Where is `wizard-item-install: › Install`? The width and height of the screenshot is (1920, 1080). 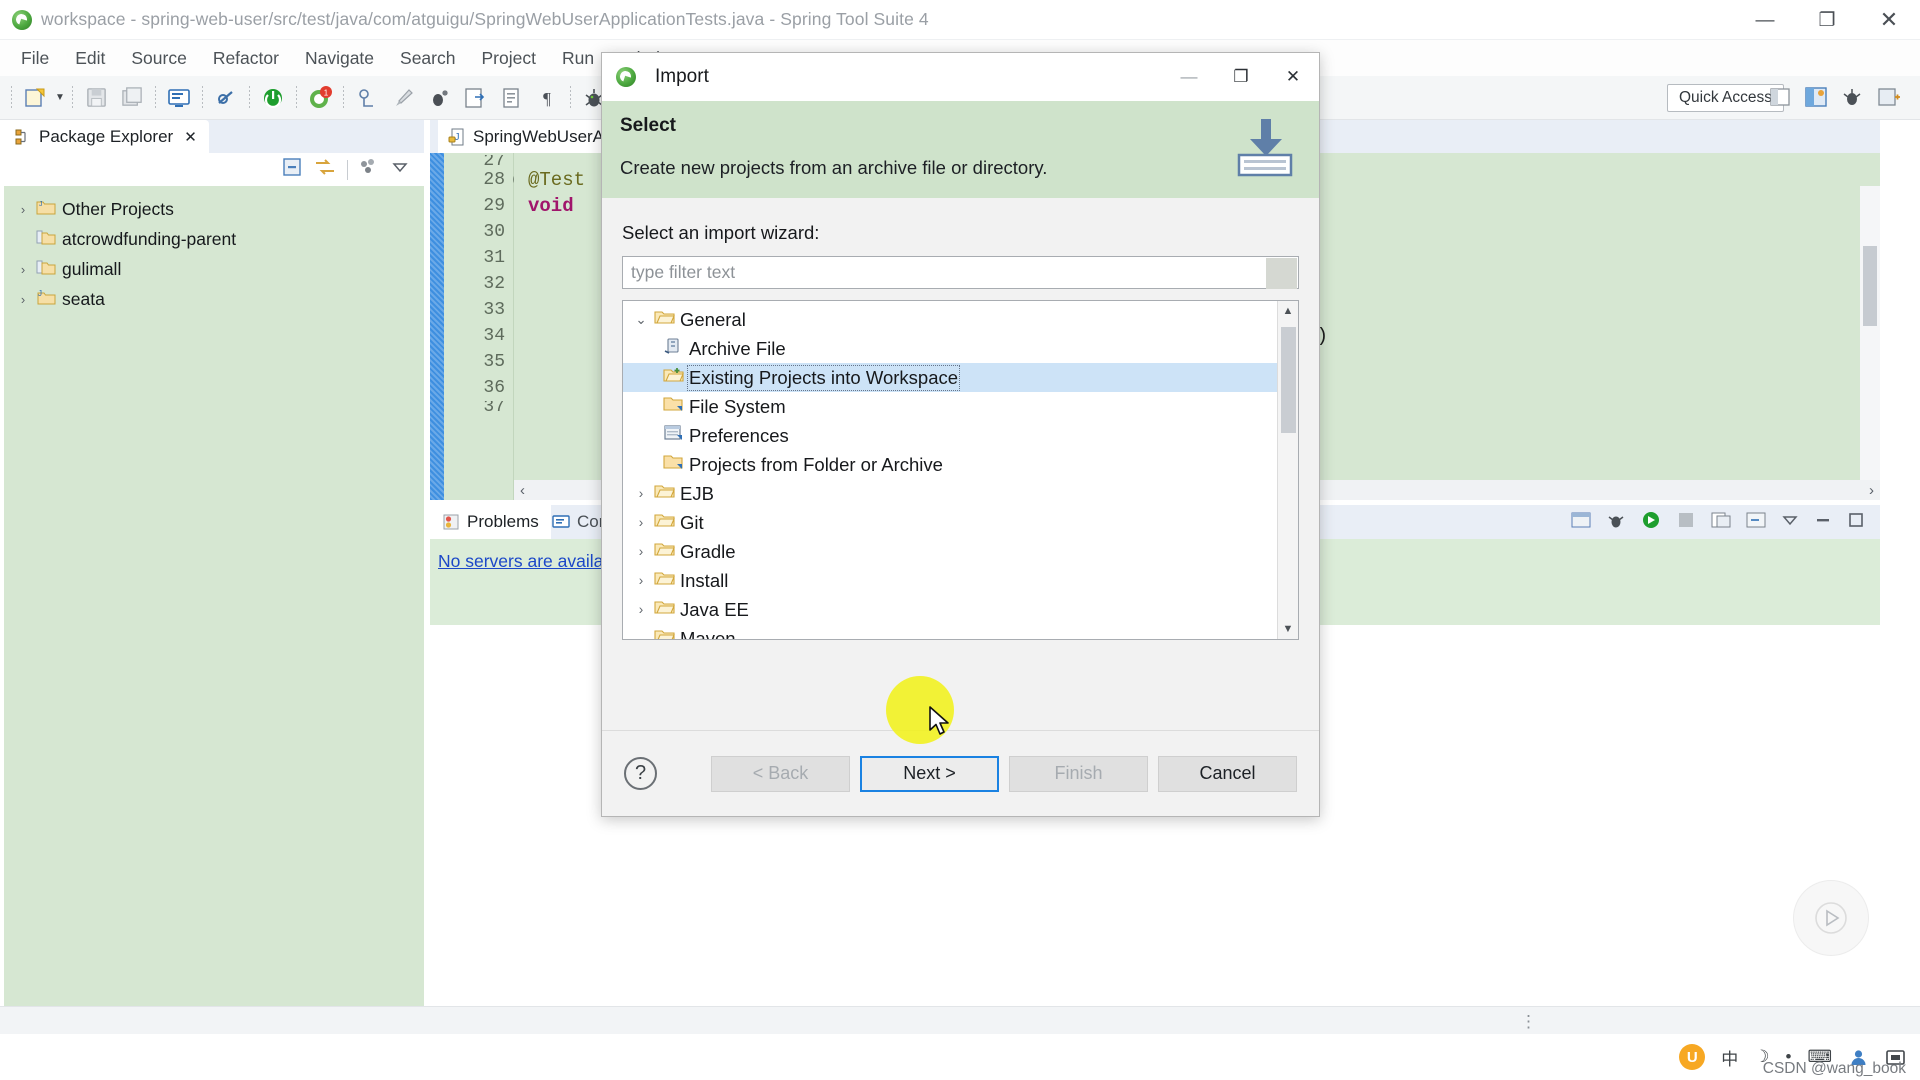 wizard-item-install: › Install is located at coordinates (950, 580).